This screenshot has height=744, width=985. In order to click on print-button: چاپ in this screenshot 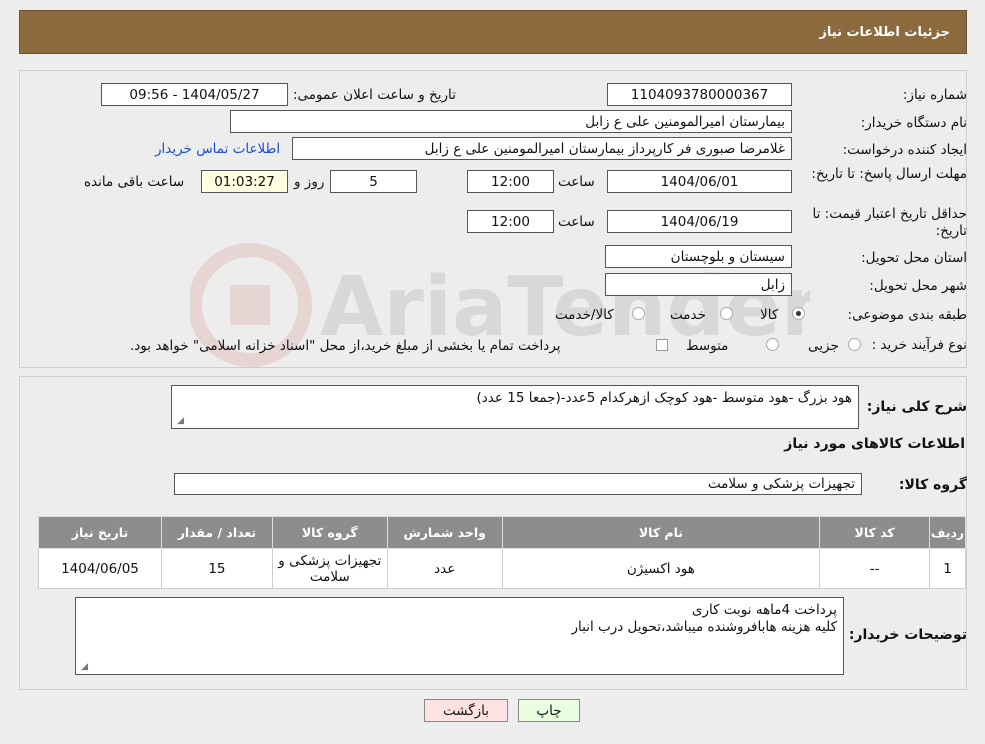, I will do `click(549, 710)`.